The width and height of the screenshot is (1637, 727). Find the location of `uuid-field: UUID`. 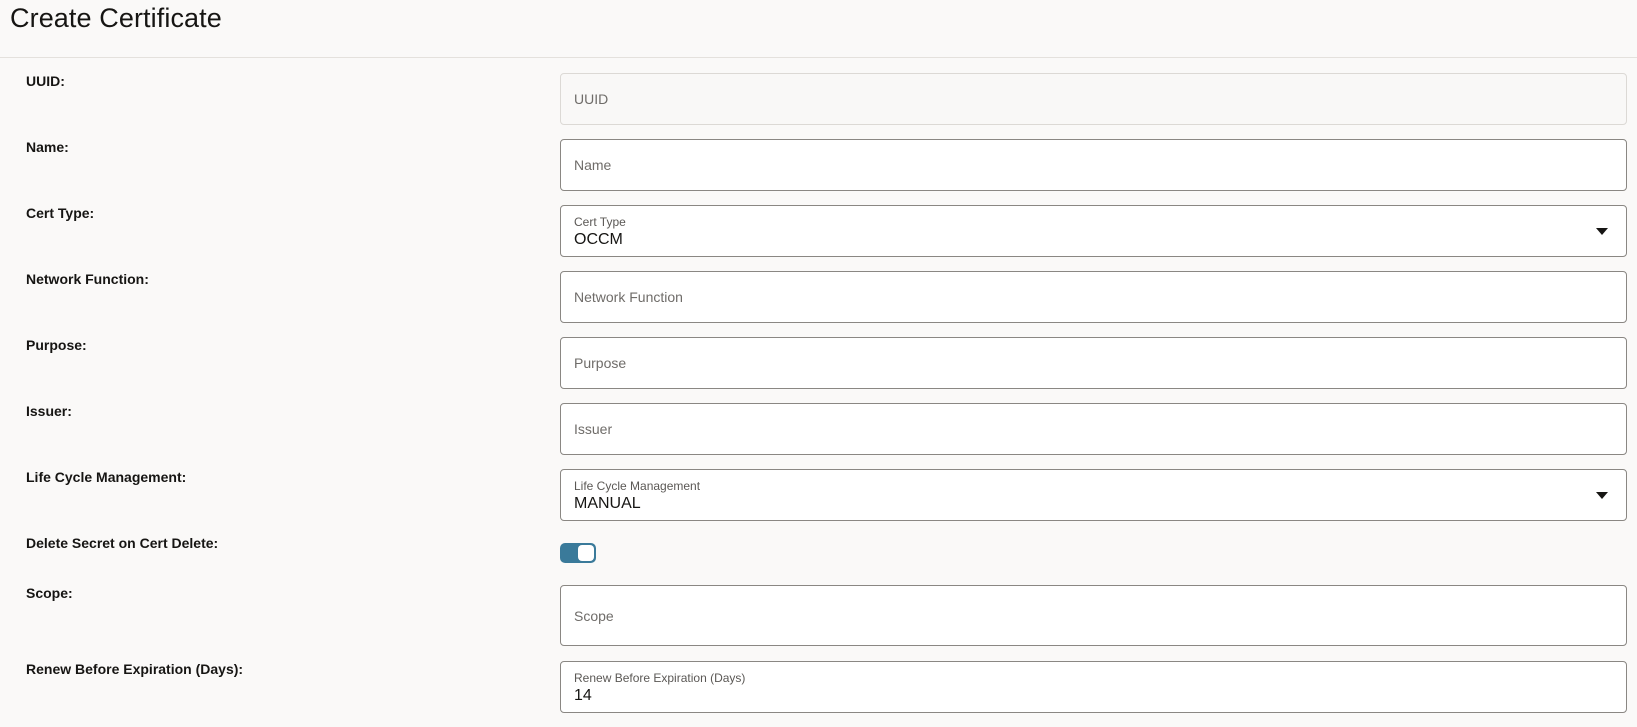

uuid-field: UUID is located at coordinates (1093, 99).